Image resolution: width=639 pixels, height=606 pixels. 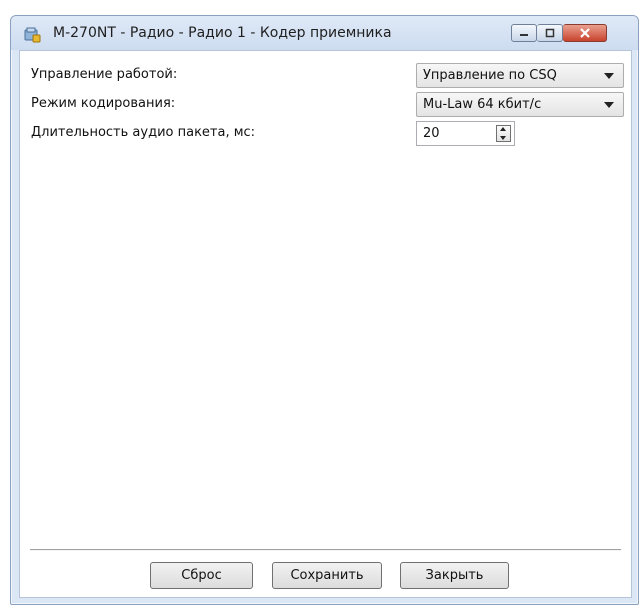 What do you see at coordinates (32, 34) in the screenshot?
I see `app-icon` at bounding box center [32, 34].